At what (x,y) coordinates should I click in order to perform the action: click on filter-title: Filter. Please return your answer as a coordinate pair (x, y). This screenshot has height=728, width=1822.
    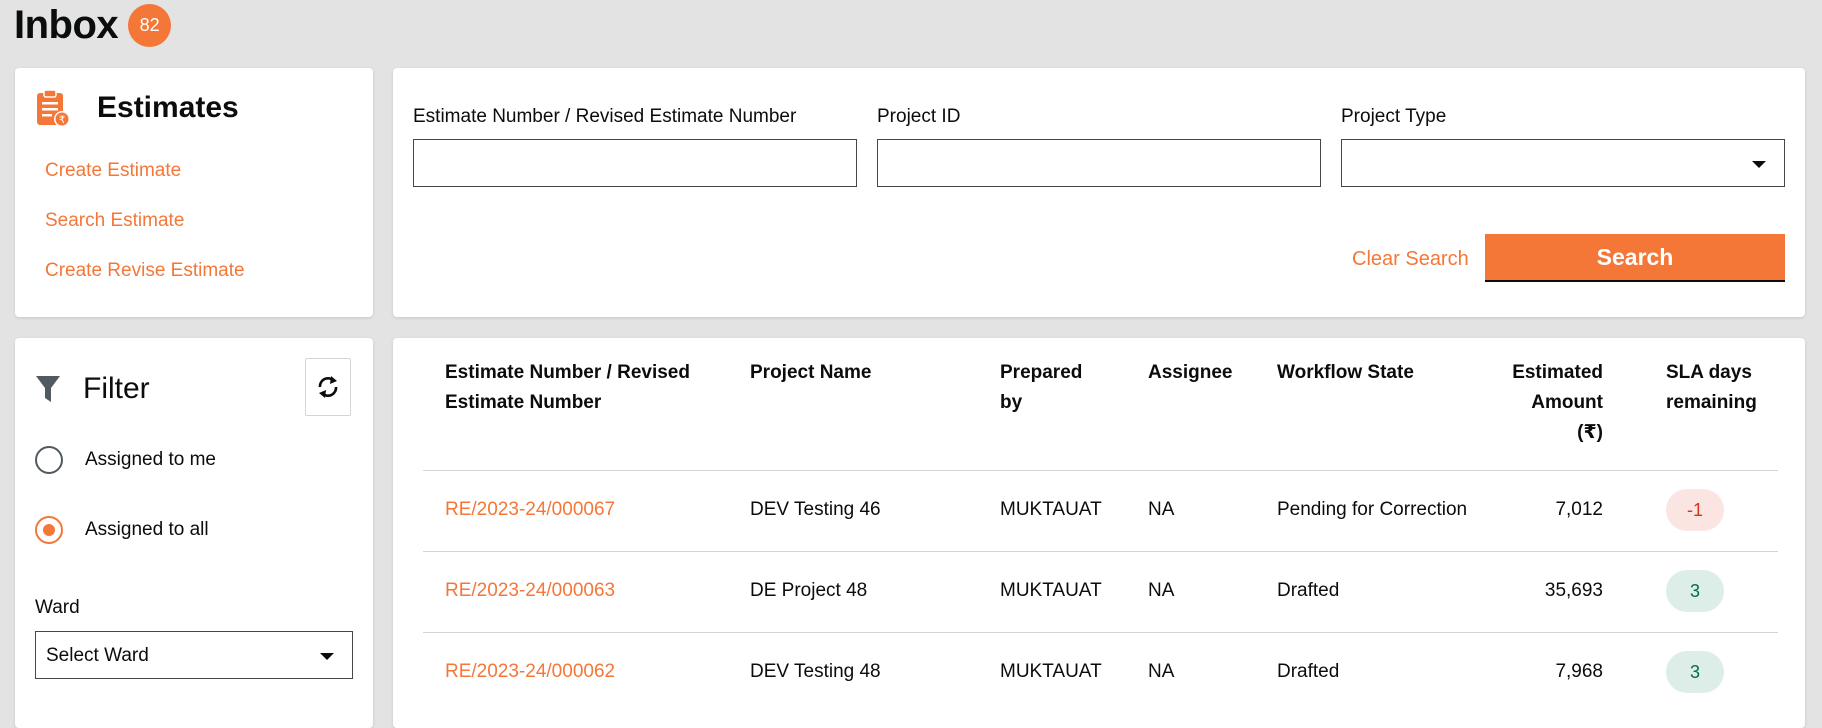
    Looking at the image, I should click on (116, 388).